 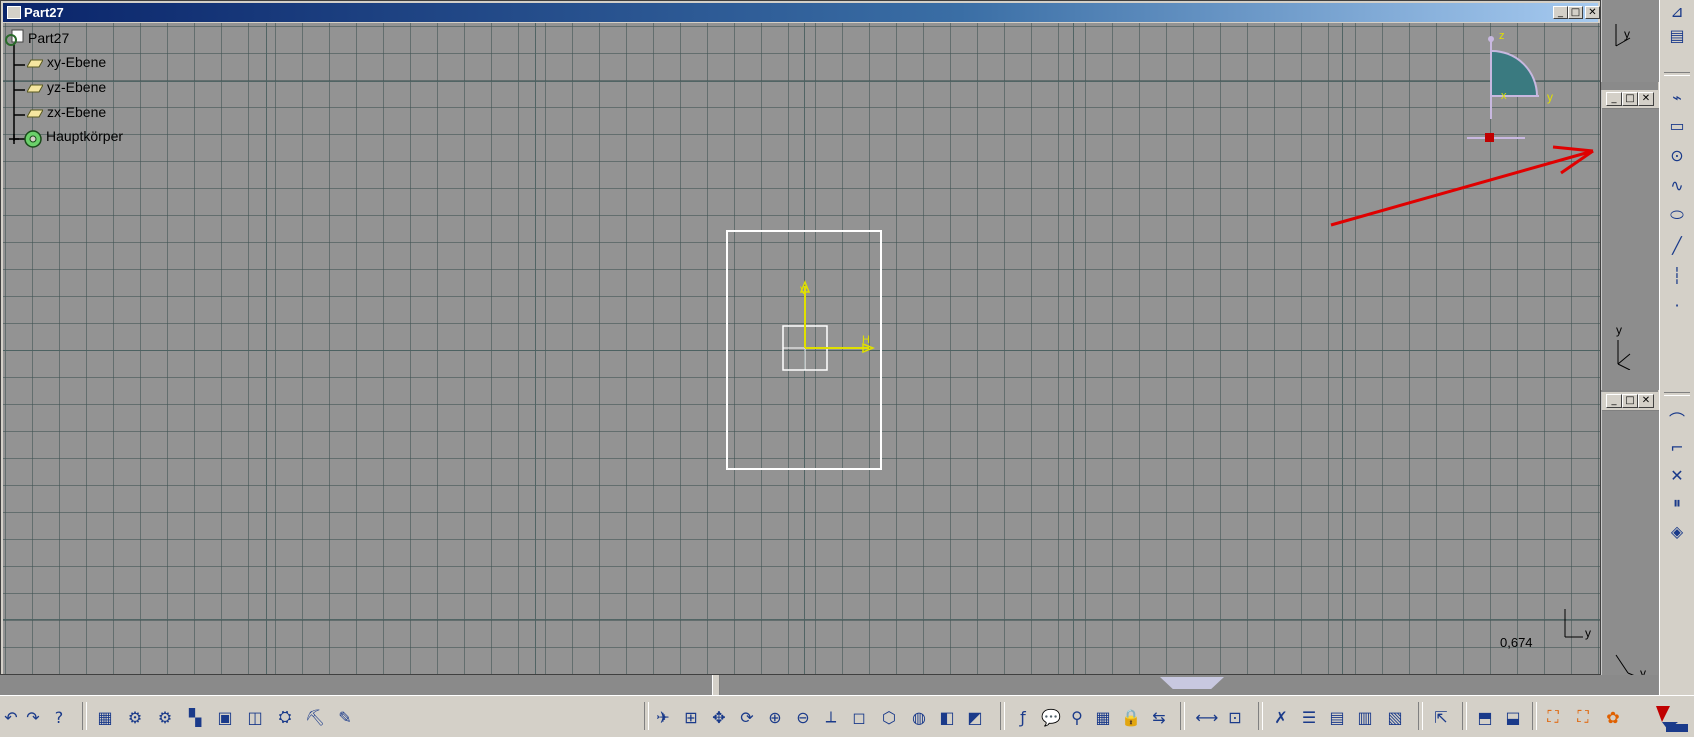 What do you see at coordinates (1502, 36) in the screenshot?
I see `compass-label-z: z` at bounding box center [1502, 36].